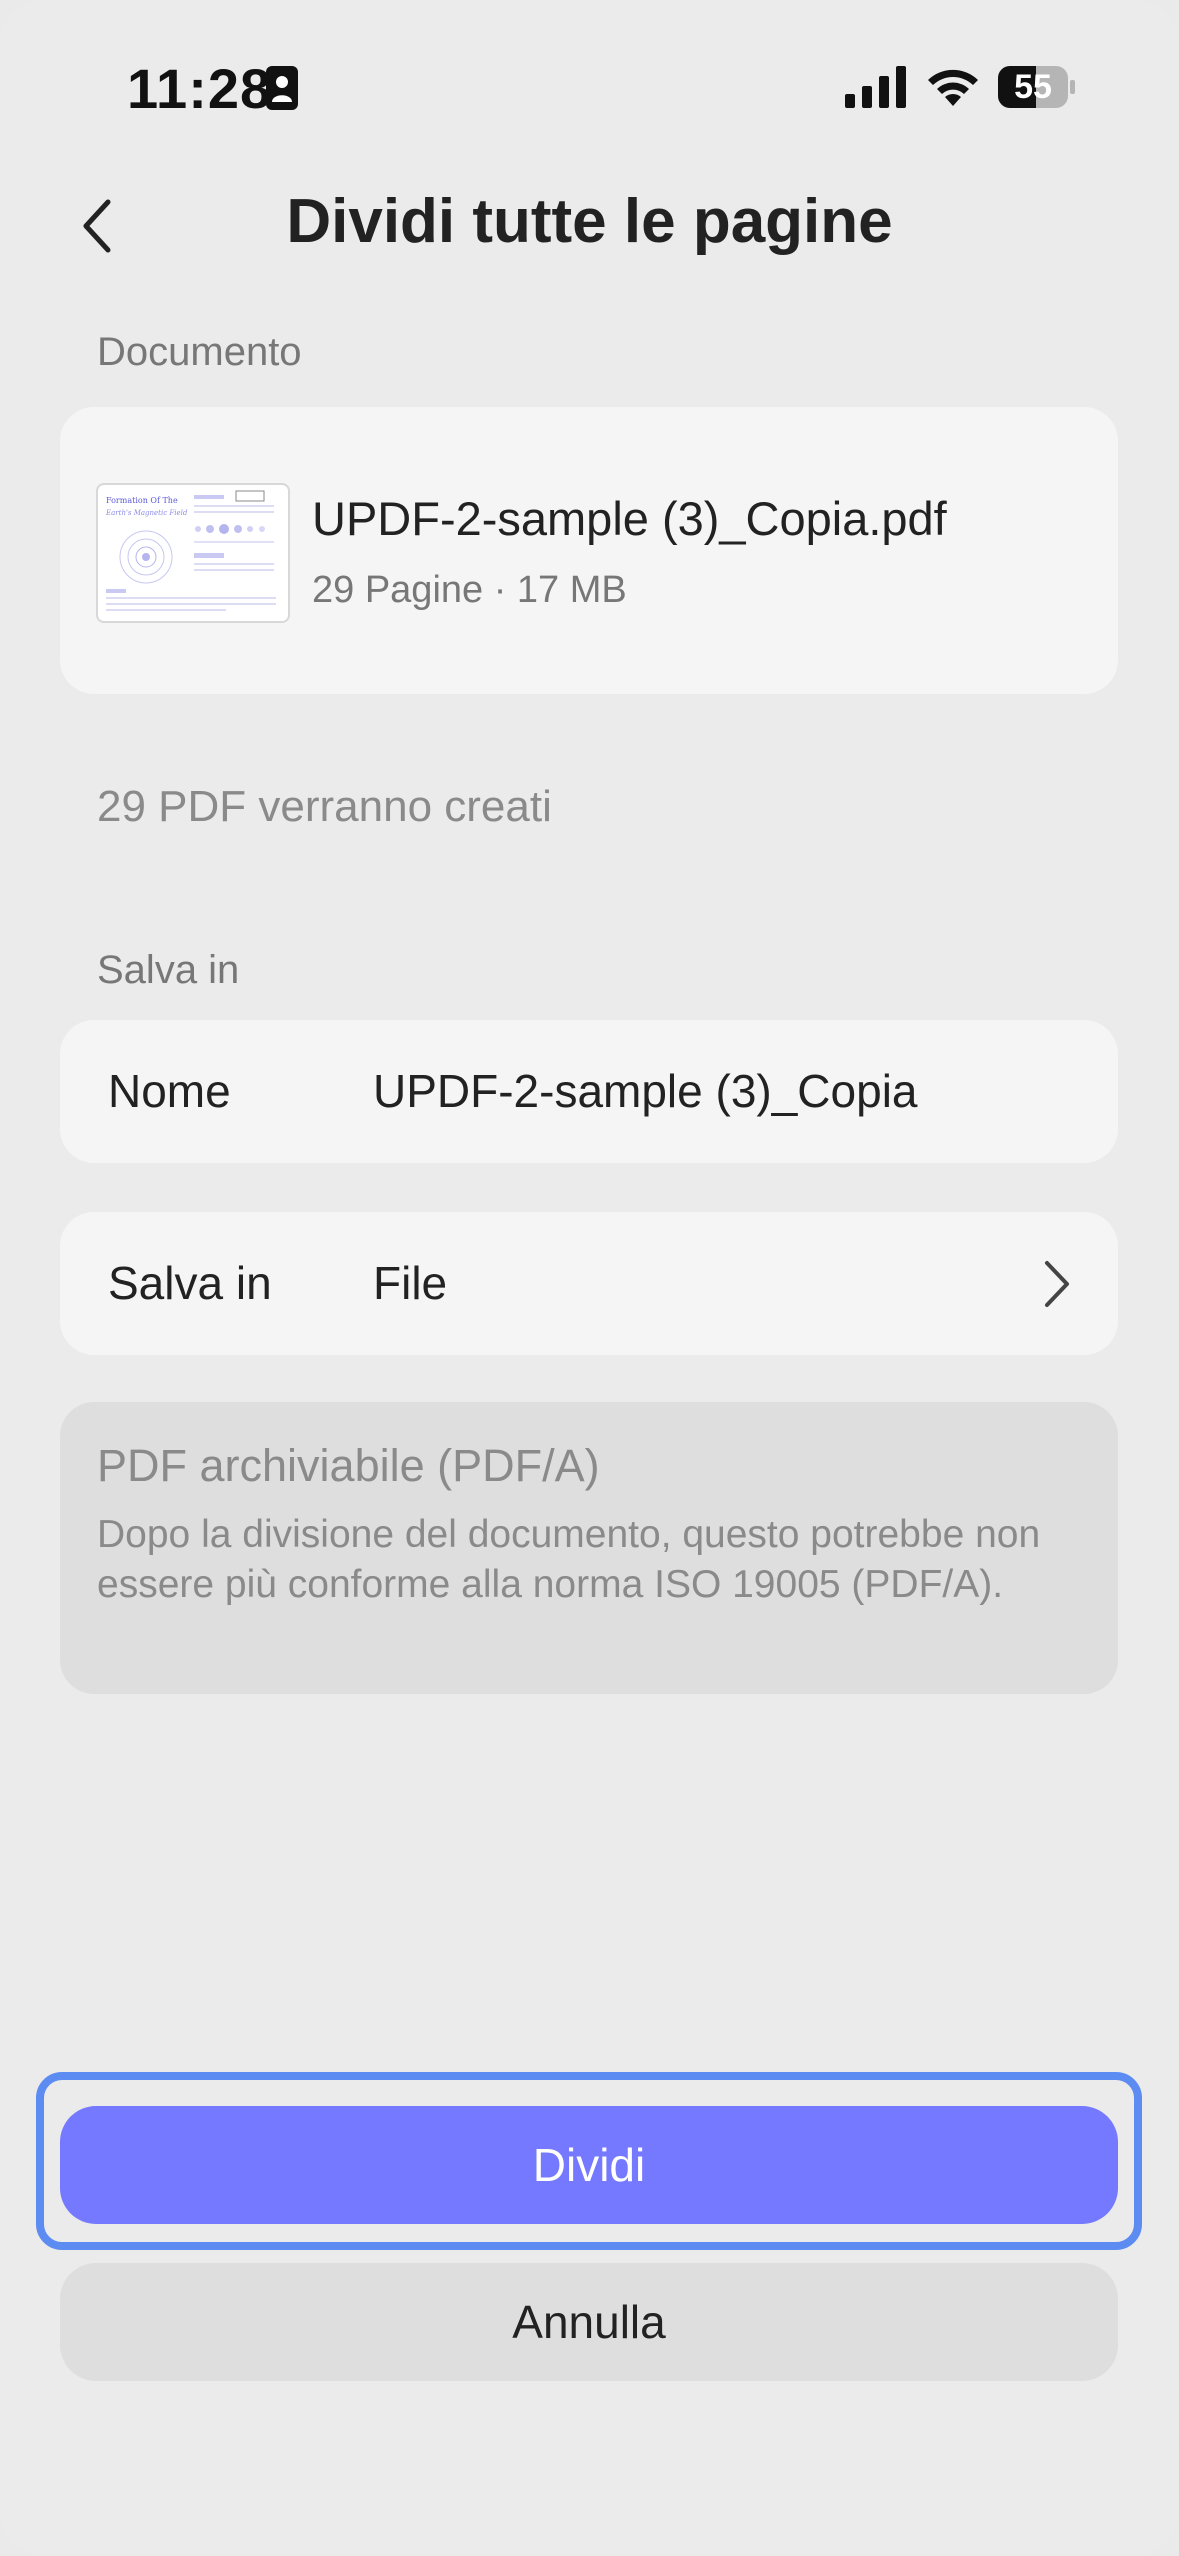 Image resolution: width=1179 pixels, height=2556 pixels. What do you see at coordinates (589, 221) in the screenshot?
I see `page-title: Dividi tutte le pagine` at bounding box center [589, 221].